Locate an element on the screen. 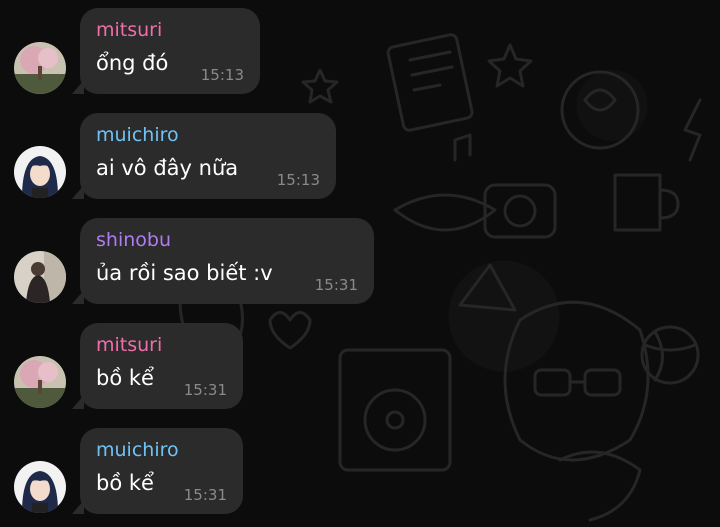 This screenshot has width=720, height=527. message-bubble: mitsuri bồ kể 15:31 is located at coordinates (157, 366).